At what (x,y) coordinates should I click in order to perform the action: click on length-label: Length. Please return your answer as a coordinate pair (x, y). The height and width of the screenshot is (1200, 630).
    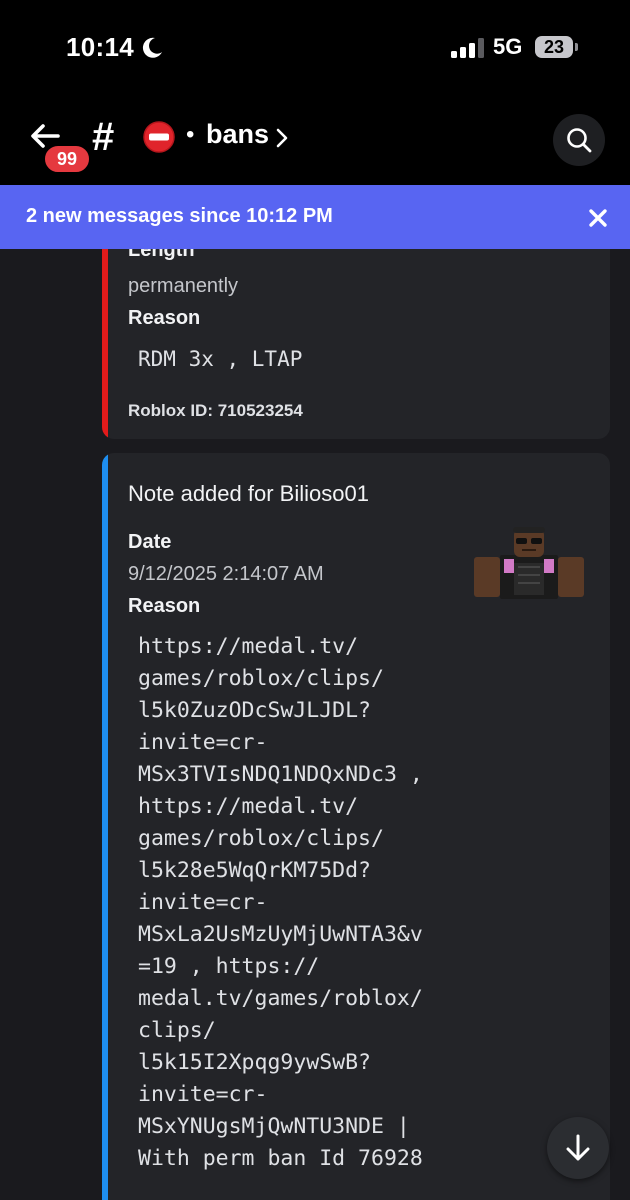
    Looking at the image, I should click on (161, 255).